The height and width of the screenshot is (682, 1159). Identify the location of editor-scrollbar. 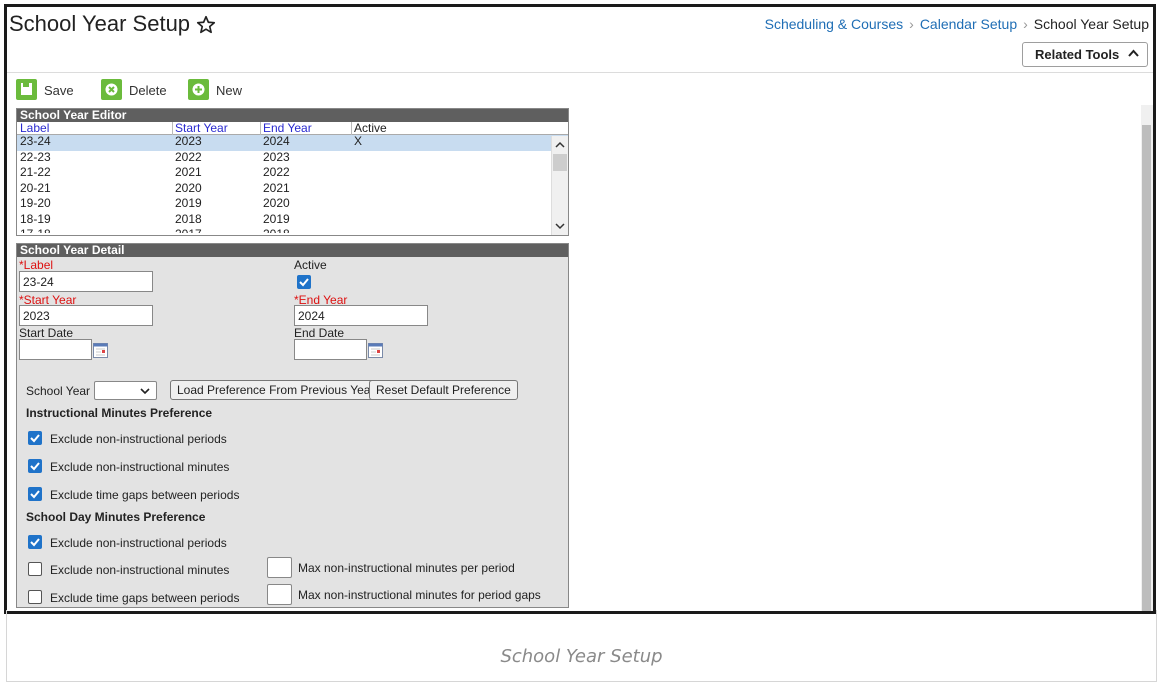
(559, 185).